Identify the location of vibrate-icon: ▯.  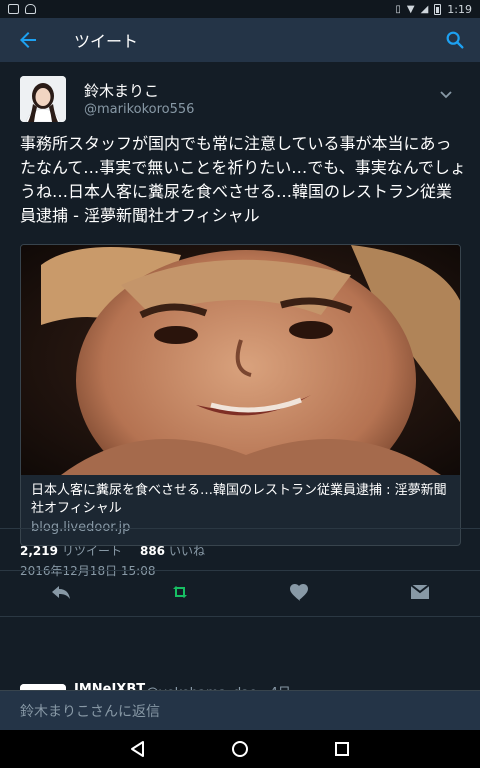
(398, 9).